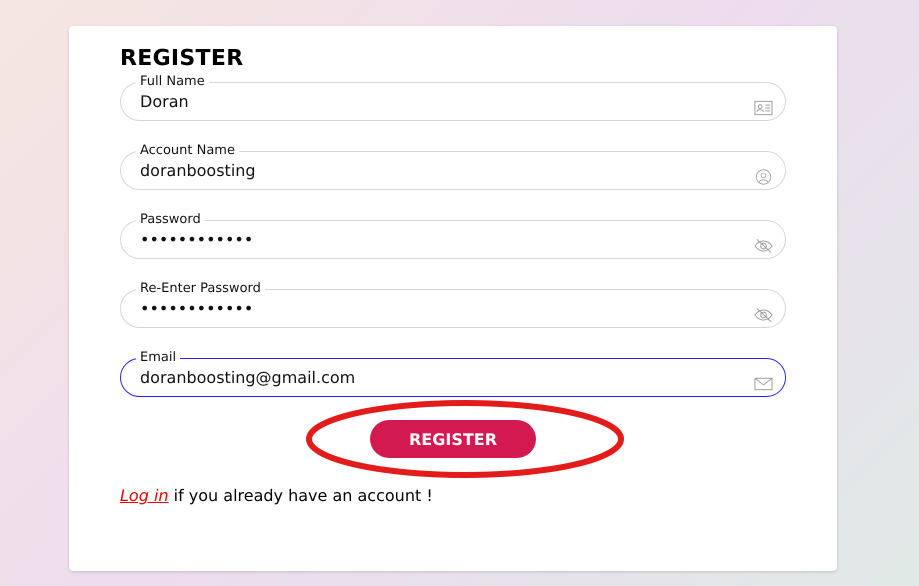  I want to click on field-label: Full Name, so click(172, 82).